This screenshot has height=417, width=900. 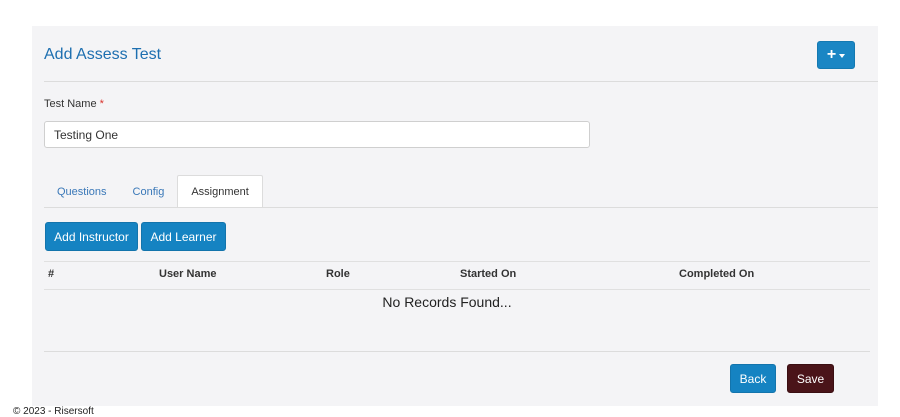 What do you see at coordinates (488, 274) in the screenshot?
I see `column-header-started-on: Started On` at bounding box center [488, 274].